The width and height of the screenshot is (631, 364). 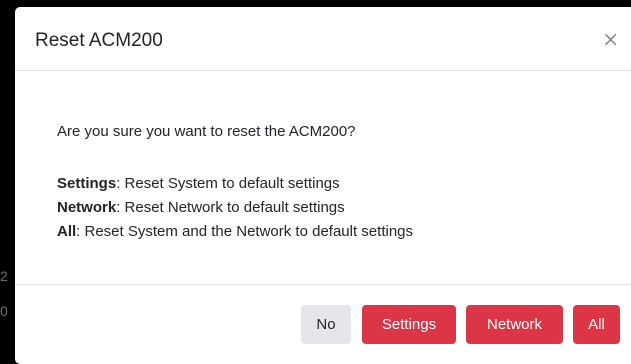 What do you see at coordinates (4, 276) in the screenshot?
I see `background-text-fragment: 2` at bounding box center [4, 276].